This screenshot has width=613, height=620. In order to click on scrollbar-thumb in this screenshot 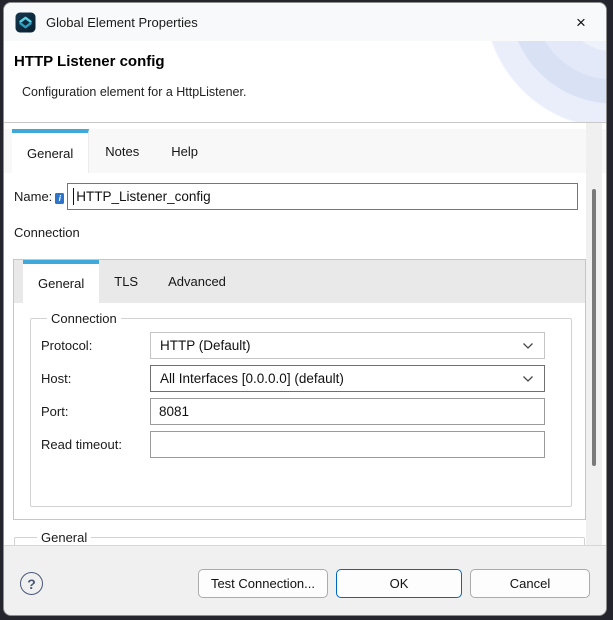, I will do `click(594, 327)`.